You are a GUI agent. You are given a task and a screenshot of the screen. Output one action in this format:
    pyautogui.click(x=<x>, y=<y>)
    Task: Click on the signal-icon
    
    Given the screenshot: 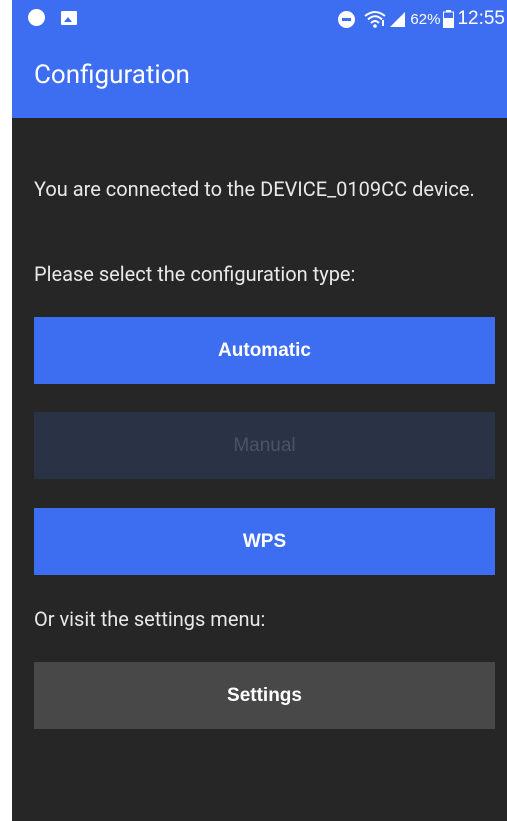 What is the action you would take?
    pyautogui.click(x=398, y=19)
    